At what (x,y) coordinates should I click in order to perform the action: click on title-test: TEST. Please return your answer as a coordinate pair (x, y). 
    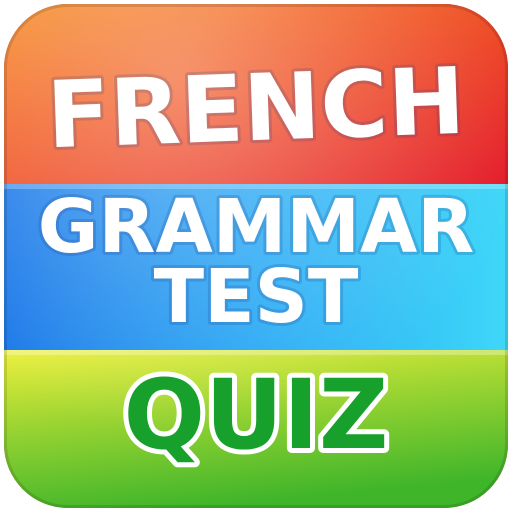
    Looking at the image, I should click on (256, 297).